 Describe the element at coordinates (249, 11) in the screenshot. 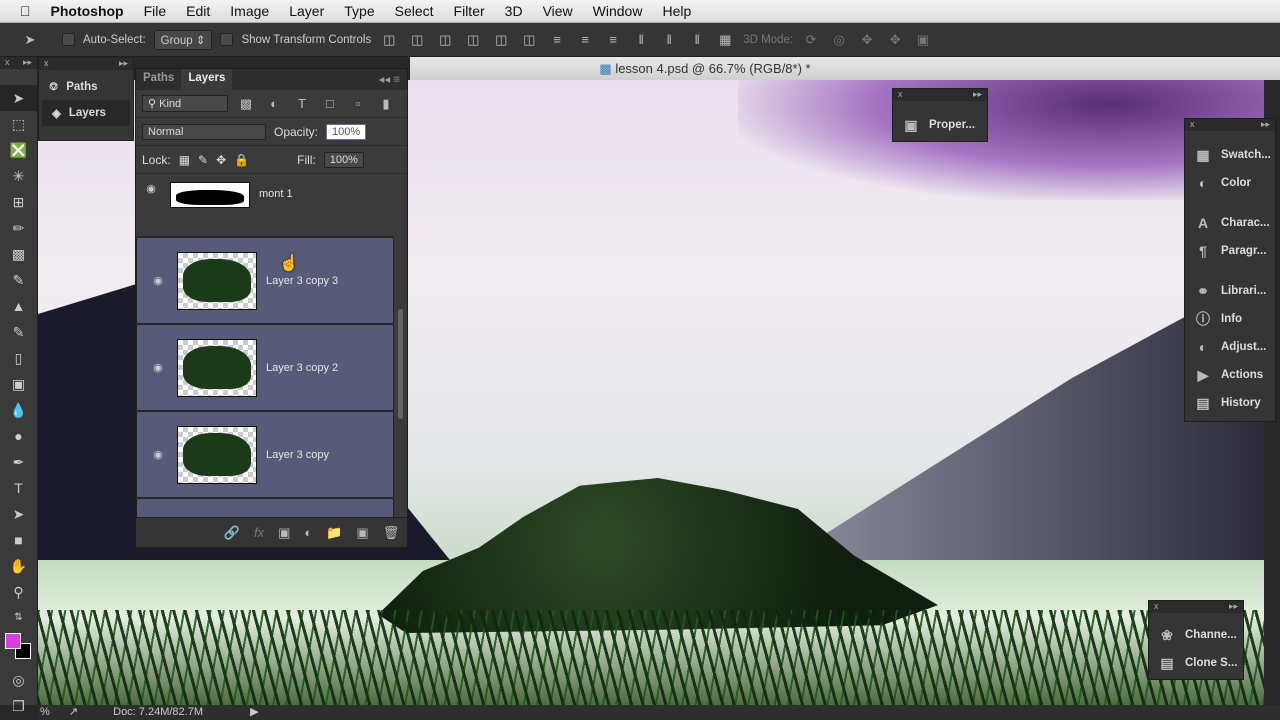

I see `menu-image: Image` at that location.